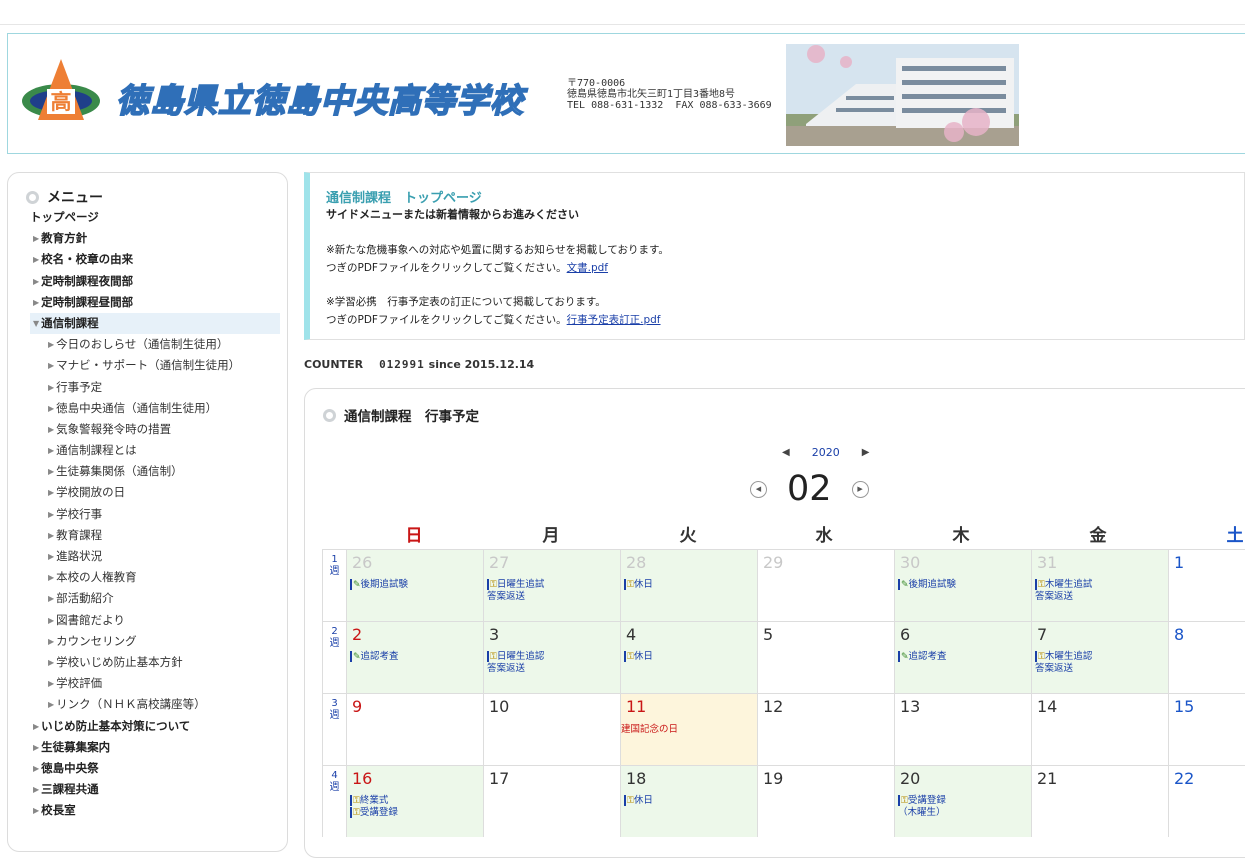  I want to click on day-number: 19, so click(773, 778).